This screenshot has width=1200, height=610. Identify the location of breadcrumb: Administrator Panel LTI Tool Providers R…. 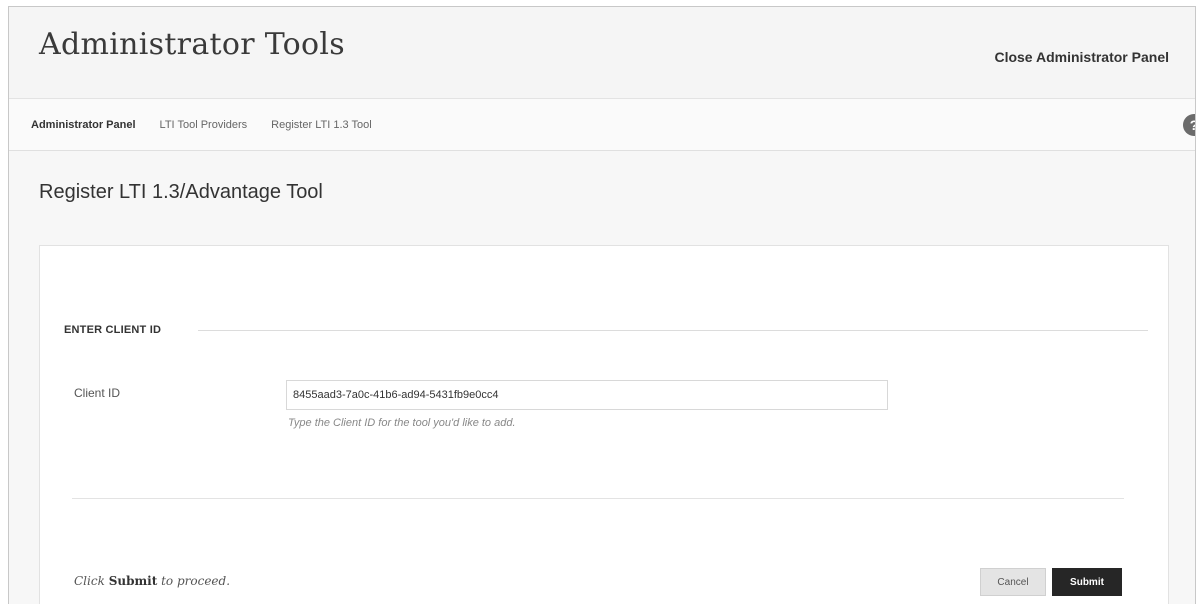
(602, 125).